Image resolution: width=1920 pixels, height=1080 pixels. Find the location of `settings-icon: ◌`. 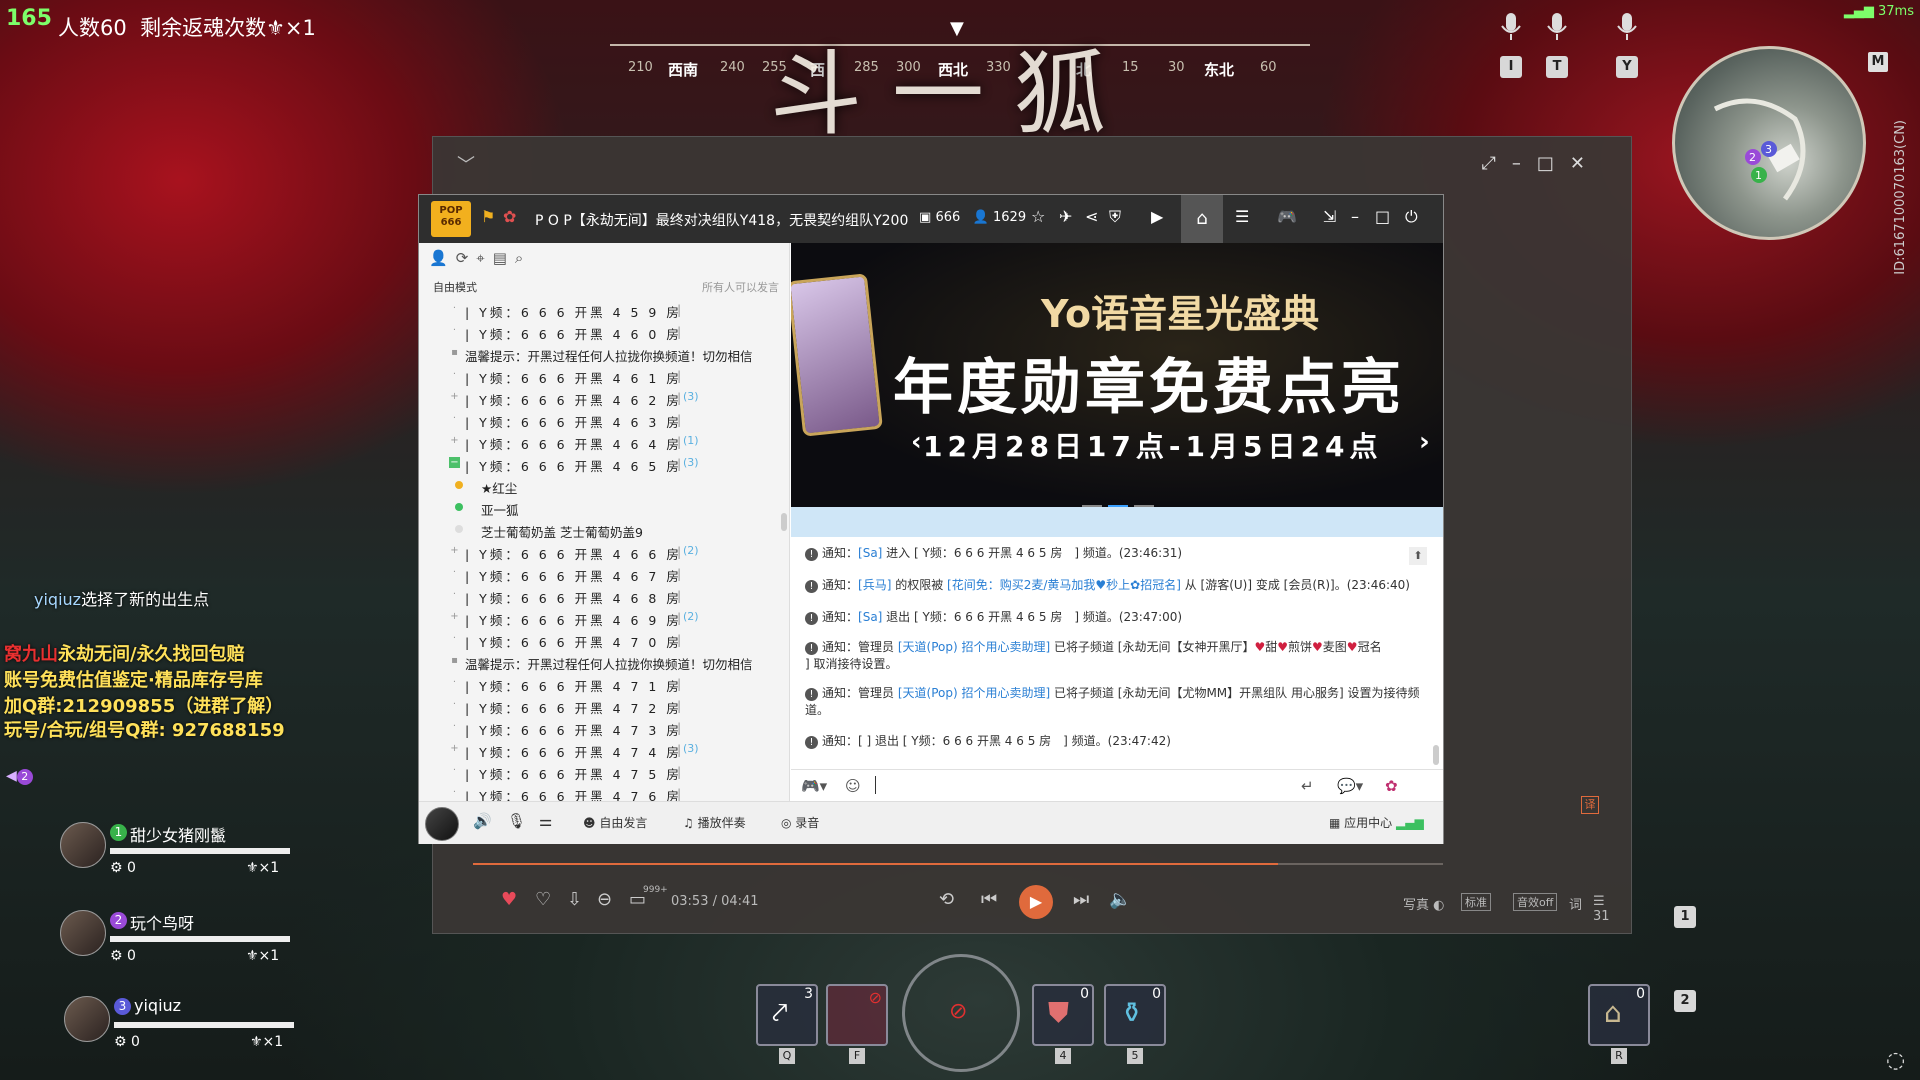

settings-icon: ◌ is located at coordinates (1895, 1060).